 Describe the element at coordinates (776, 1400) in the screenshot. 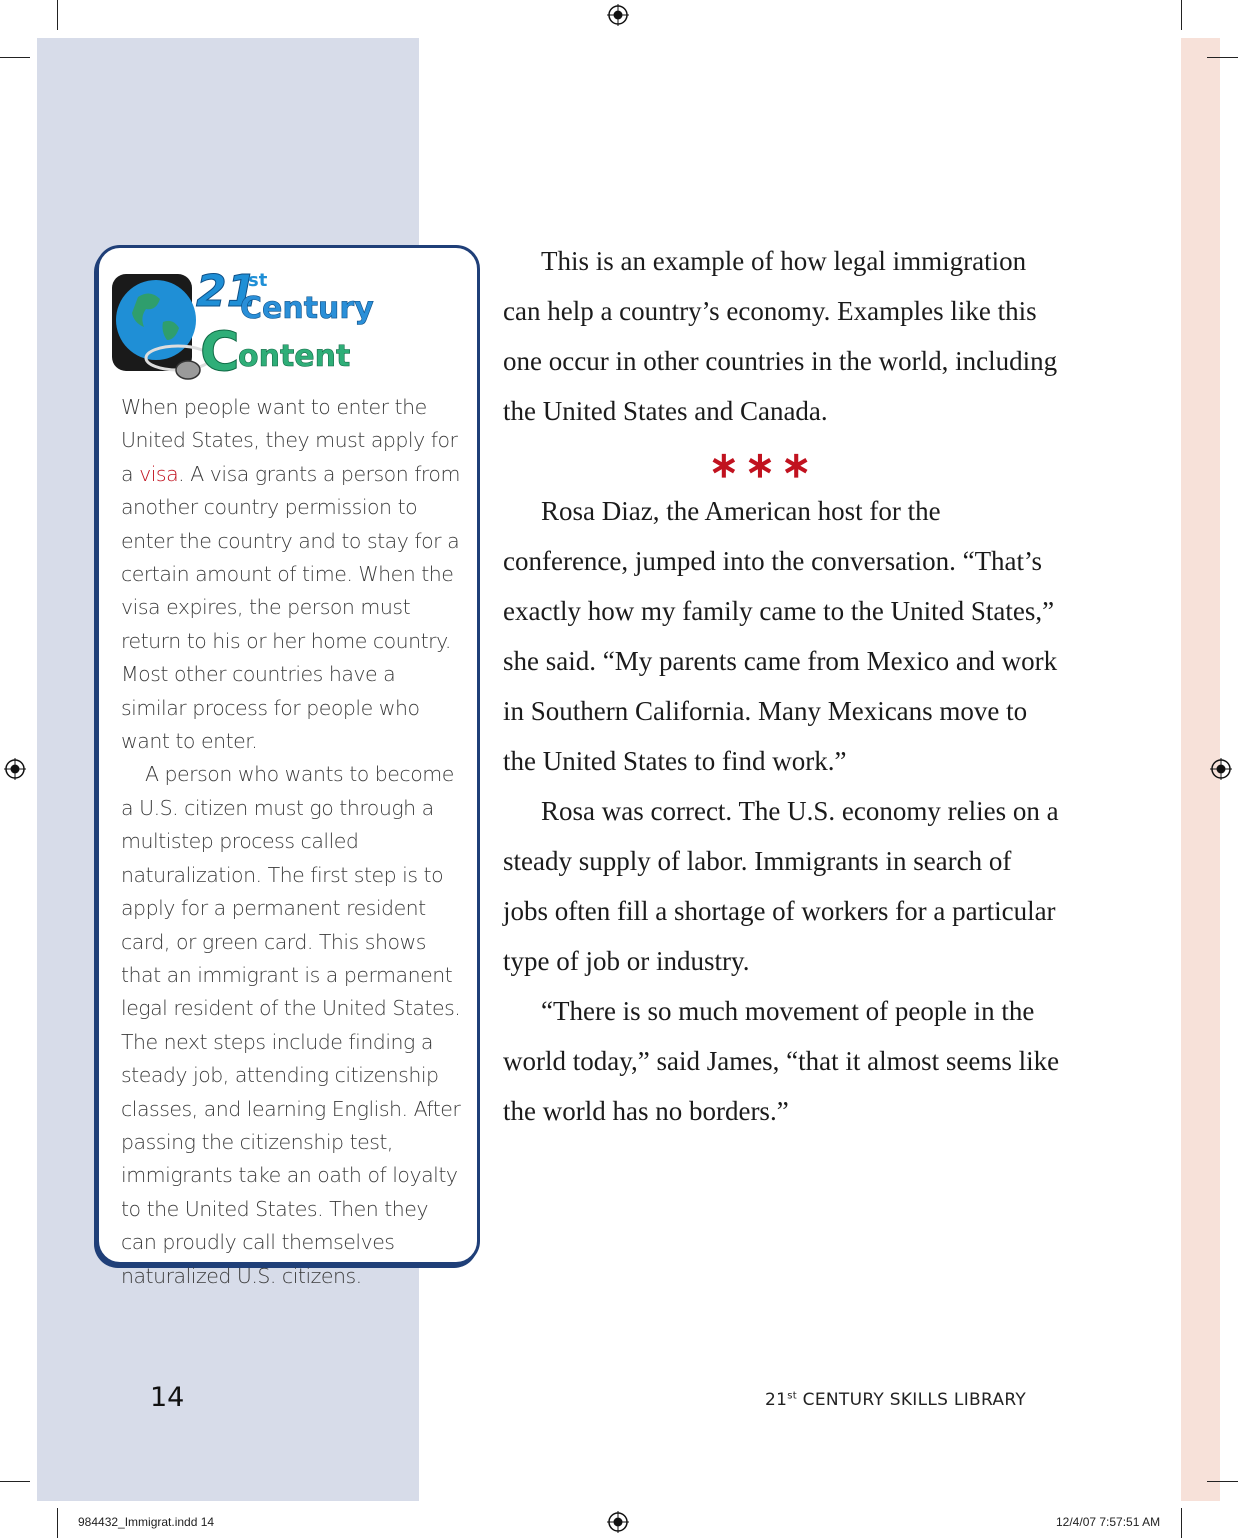

I see `series-number: 21` at that location.